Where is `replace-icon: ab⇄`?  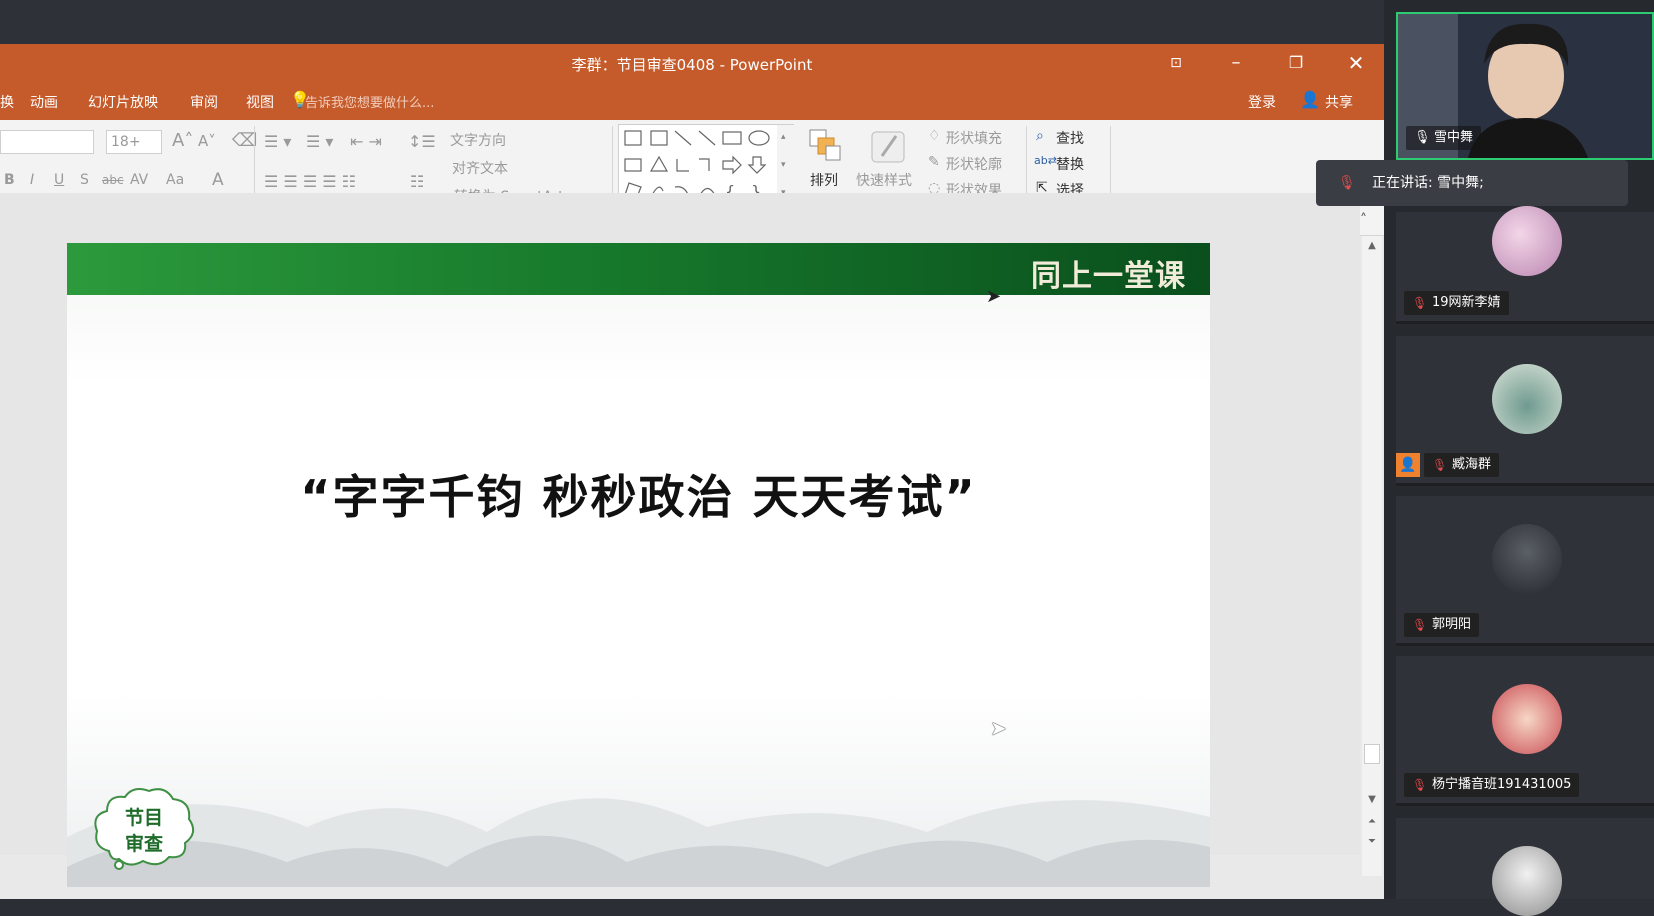 replace-icon: ab⇄ is located at coordinates (1045, 160).